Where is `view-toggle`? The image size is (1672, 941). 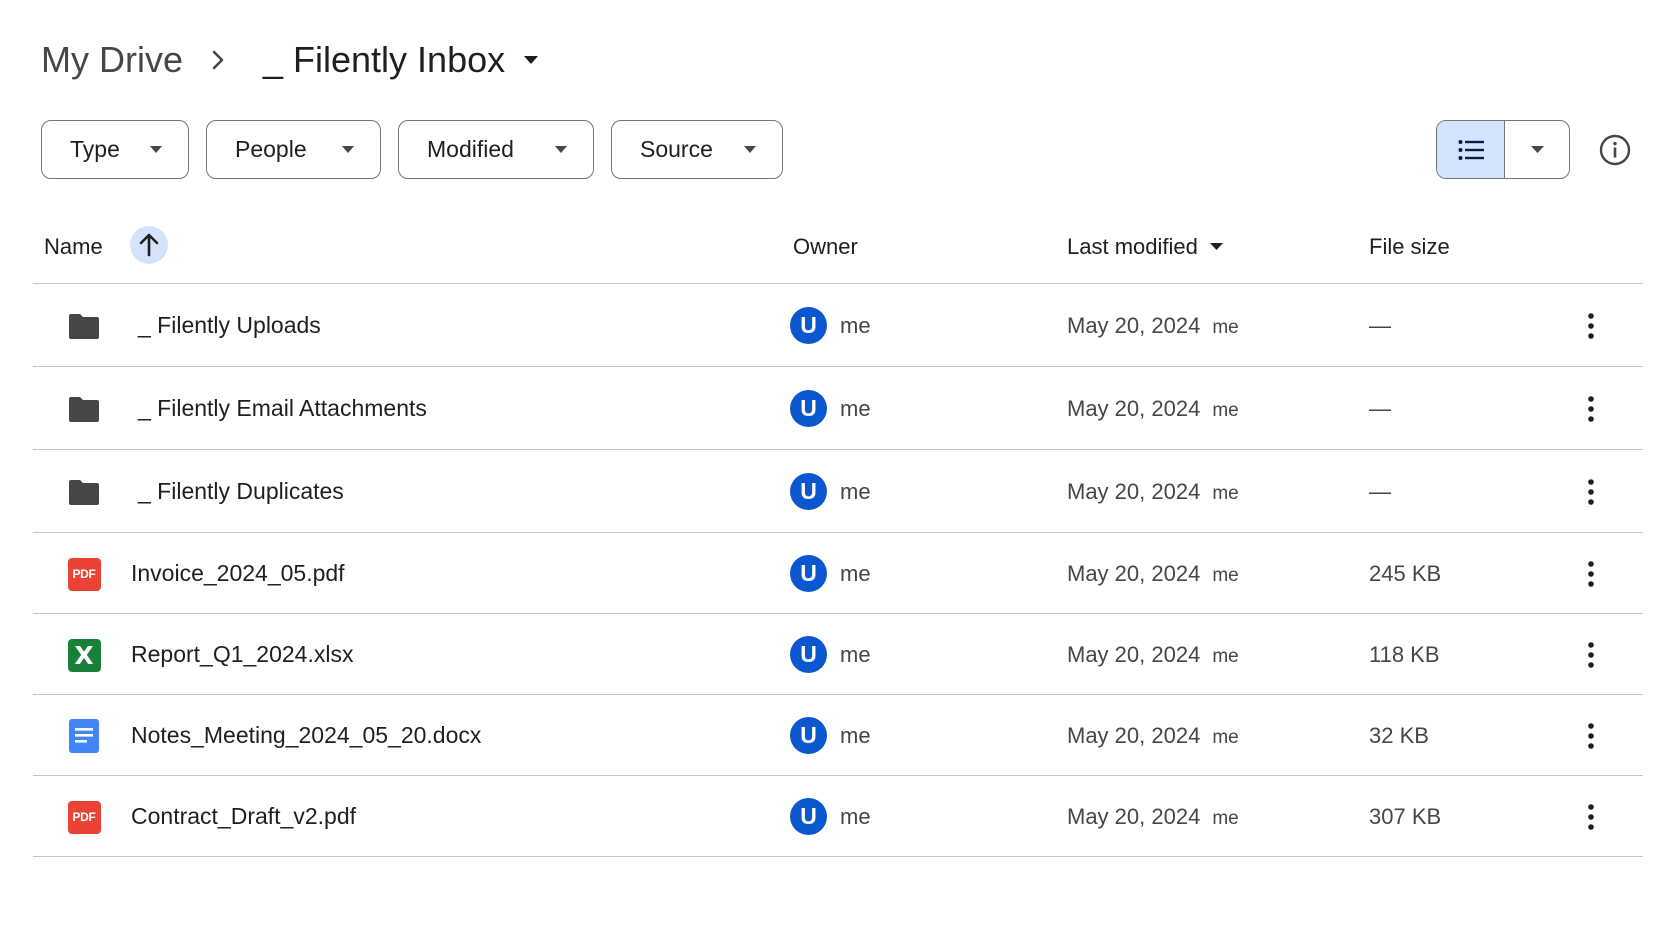 view-toggle is located at coordinates (1503, 149).